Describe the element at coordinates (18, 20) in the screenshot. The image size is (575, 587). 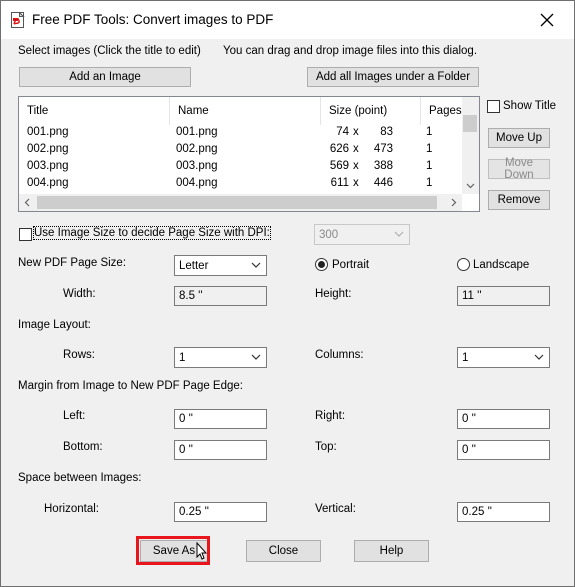
I see `pdf-app-icon` at that location.